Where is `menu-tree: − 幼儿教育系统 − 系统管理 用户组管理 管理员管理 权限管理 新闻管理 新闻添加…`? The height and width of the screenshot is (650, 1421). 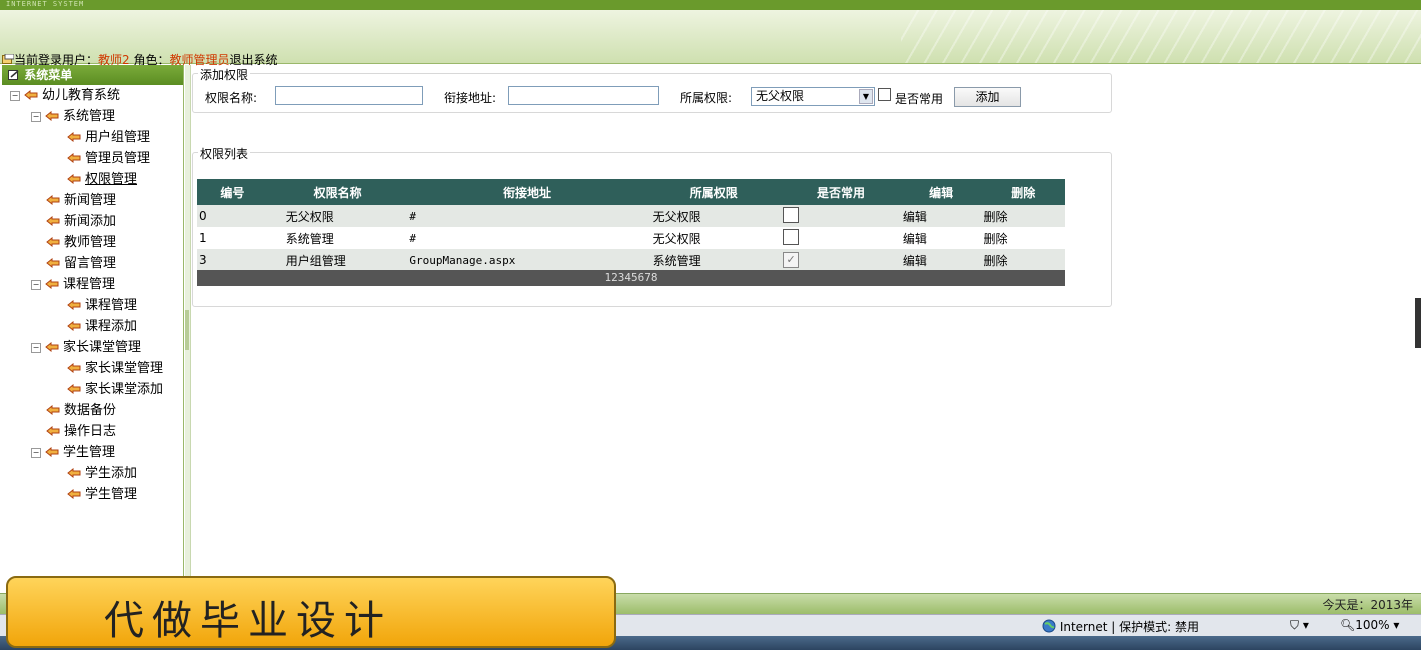
menu-tree: − 幼儿教育系统 − 系统管理 用户组管理 管理员管理 权限管理 新闻管理 新闻添加… is located at coordinates (92, 295).